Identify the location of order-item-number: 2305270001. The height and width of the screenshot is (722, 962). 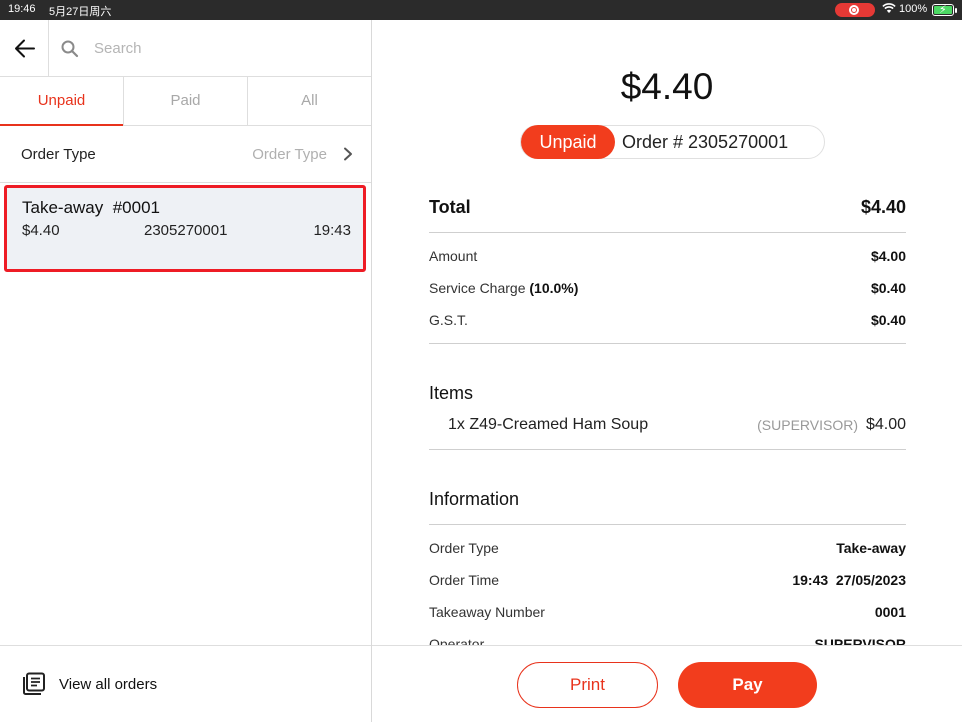
(186, 230).